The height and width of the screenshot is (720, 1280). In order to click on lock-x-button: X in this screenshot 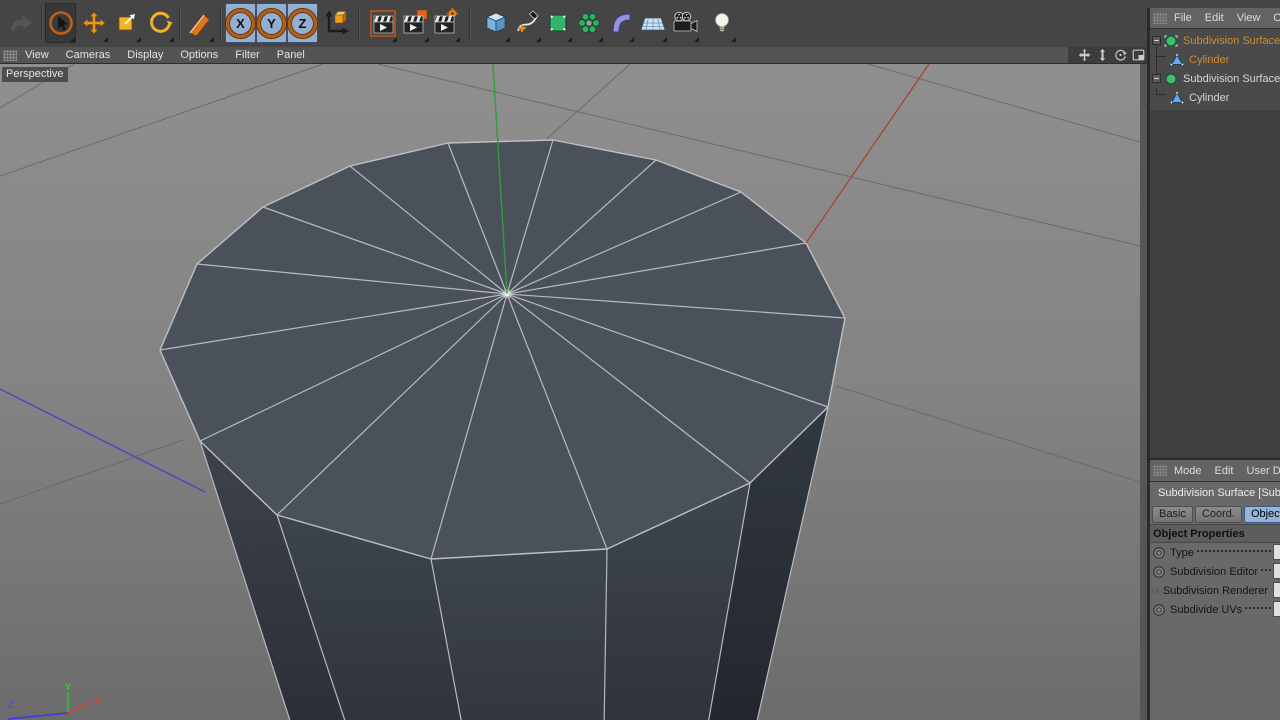, I will do `click(240, 23)`.